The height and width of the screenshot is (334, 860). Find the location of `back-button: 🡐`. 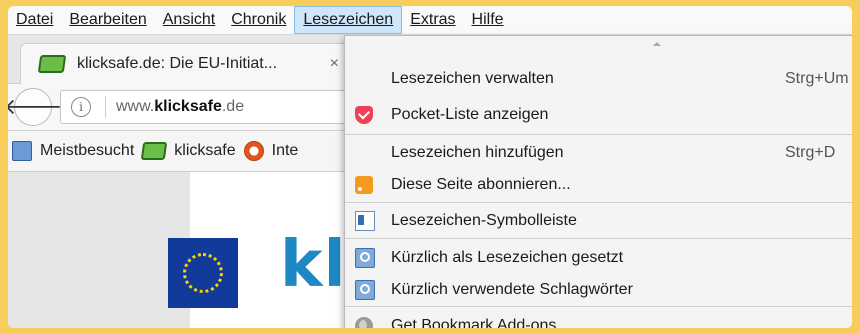

back-button: 🡐 is located at coordinates (35, 107).